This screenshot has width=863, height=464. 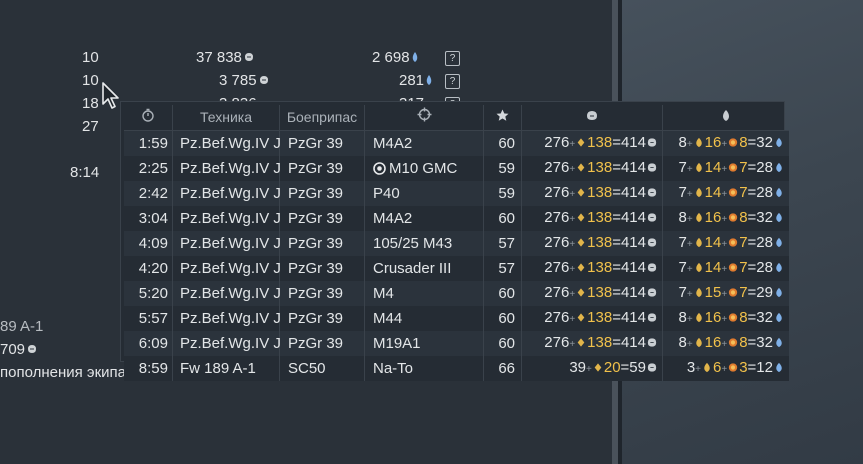 I want to click on score-value: 57, so click(x=502, y=268).